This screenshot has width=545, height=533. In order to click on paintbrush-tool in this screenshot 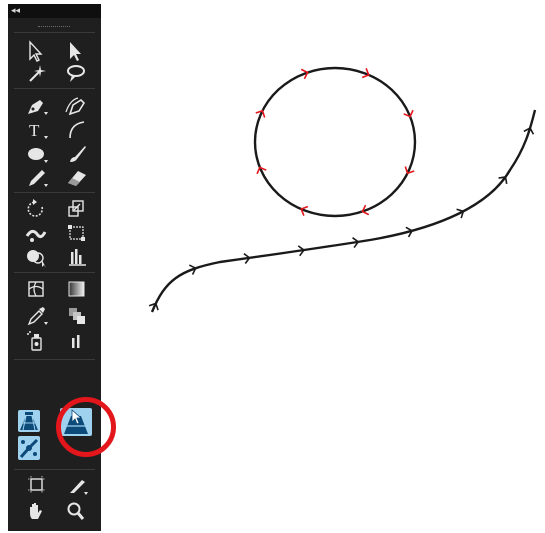, I will do `click(76, 153)`.